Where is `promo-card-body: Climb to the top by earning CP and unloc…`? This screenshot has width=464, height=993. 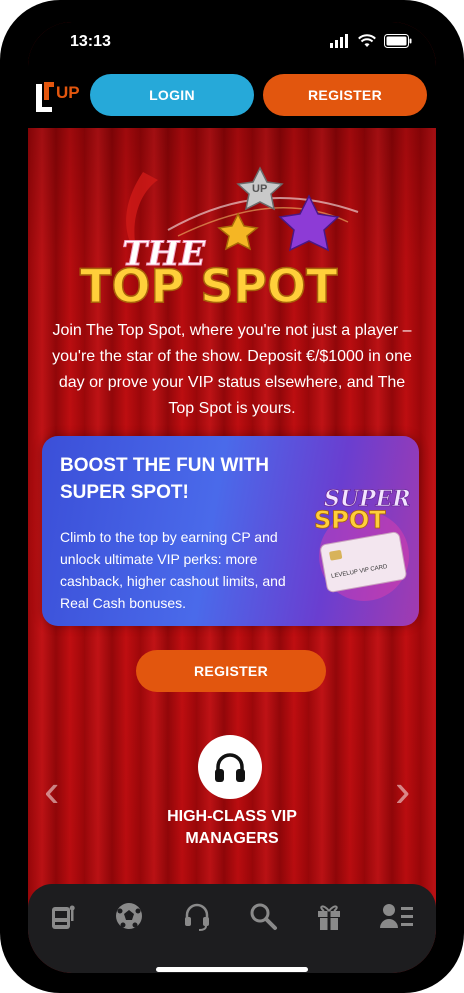 promo-card-body: Climb to the top by earning CP and unloc… is located at coordinates (173, 570).